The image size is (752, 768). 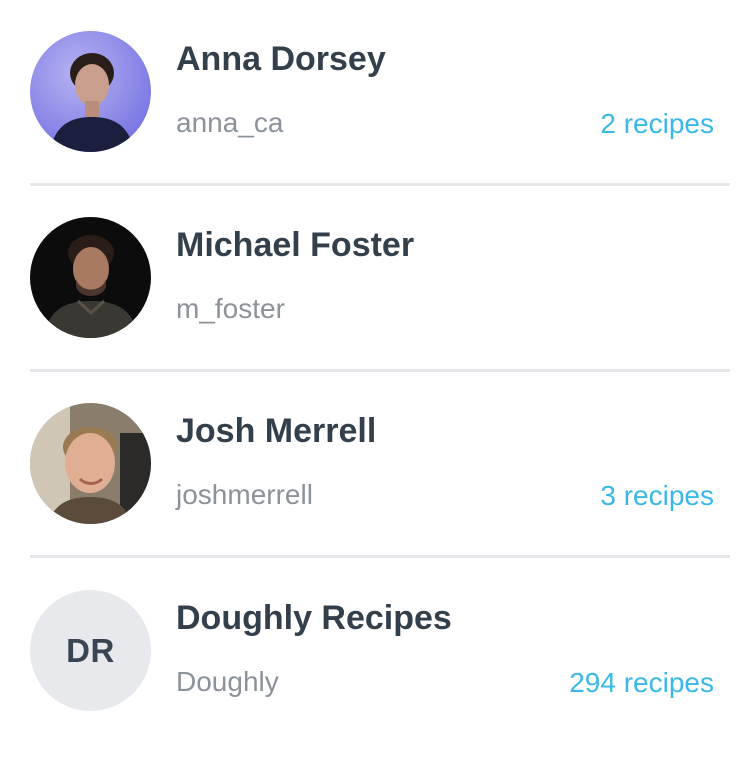 I want to click on divider, so click(x=380, y=556).